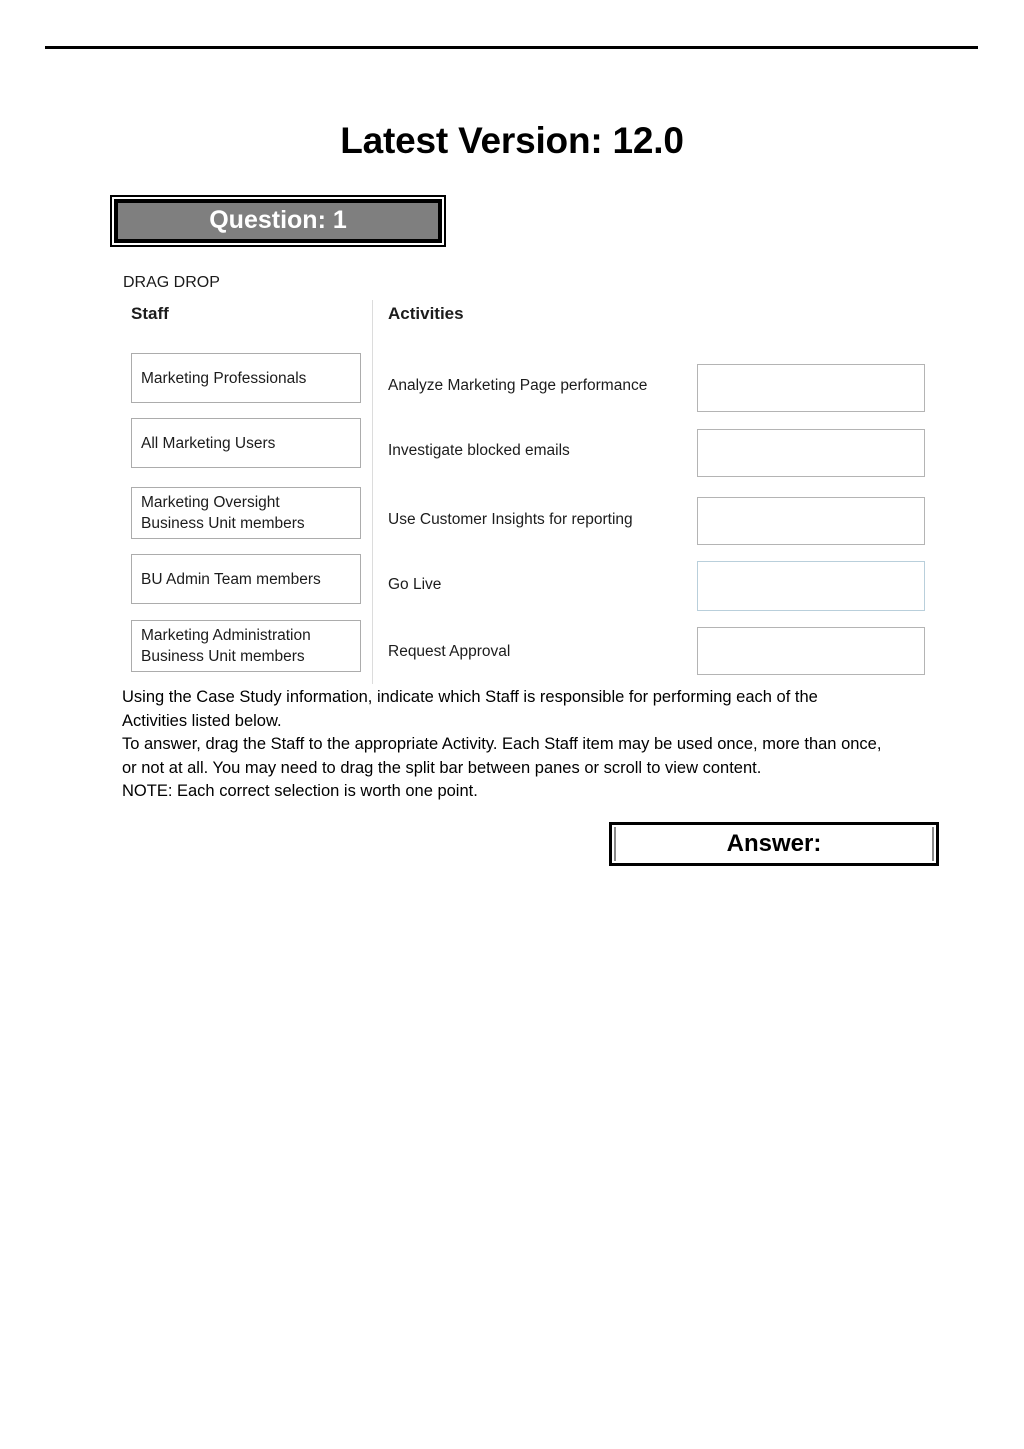  What do you see at coordinates (518, 385) in the screenshot?
I see `activity-label: Analyze Marketing Page performance` at bounding box center [518, 385].